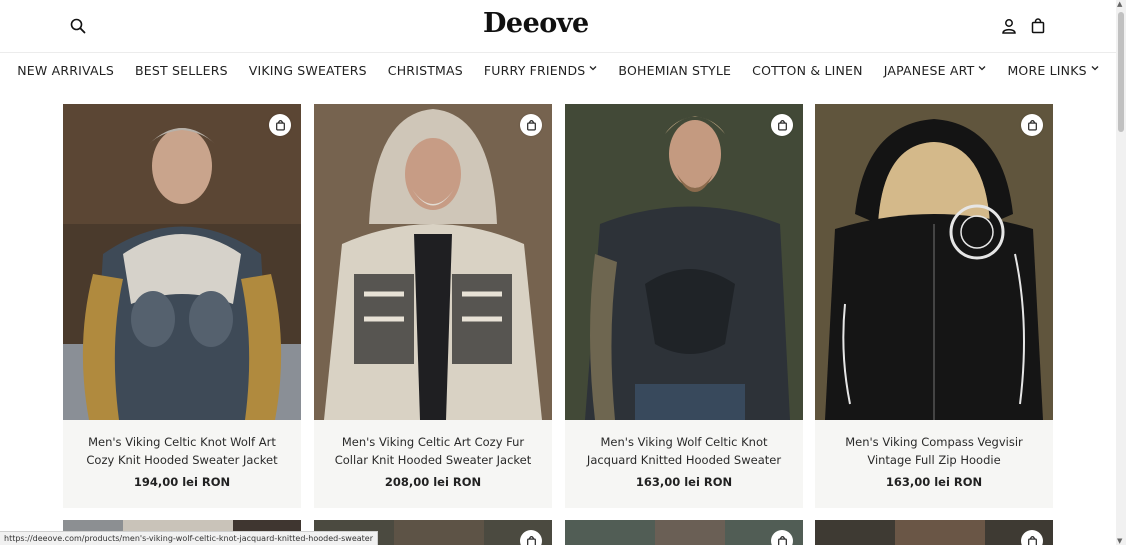 The width and height of the screenshot is (1126, 545). What do you see at coordinates (1119, 541) in the screenshot?
I see `scroll-down-arrow-icon: ▼` at bounding box center [1119, 541].